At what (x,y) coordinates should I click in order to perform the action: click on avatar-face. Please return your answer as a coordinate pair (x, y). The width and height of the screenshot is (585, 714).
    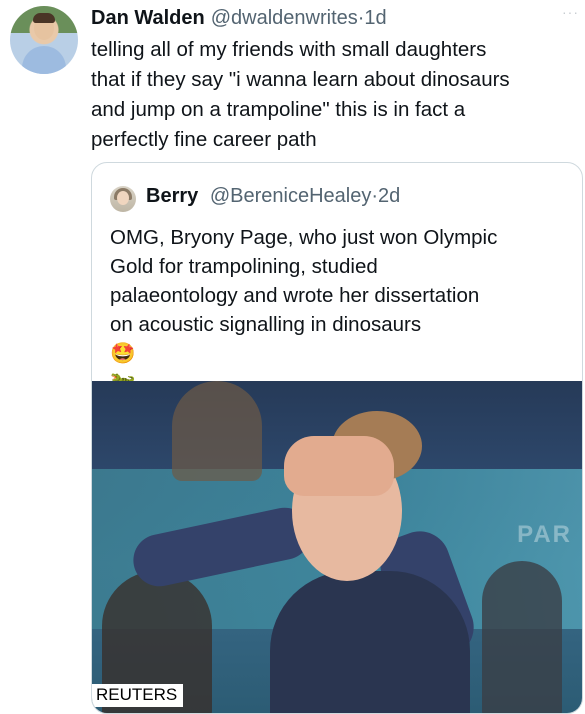
    Looking at the image, I should click on (123, 198).